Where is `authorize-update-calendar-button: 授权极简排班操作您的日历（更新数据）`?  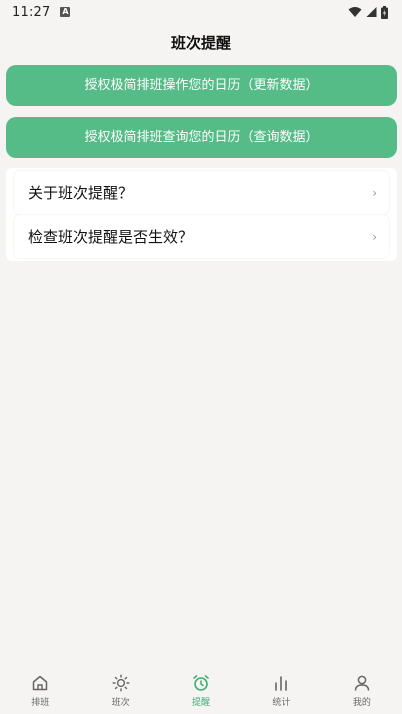 authorize-update-calendar-button: 授权极简排班操作您的日历（更新数据） is located at coordinates (201, 85).